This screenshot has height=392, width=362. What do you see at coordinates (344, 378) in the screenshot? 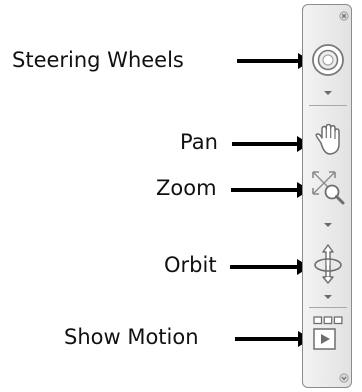
I see `customize-menu-icon` at bounding box center [344, 378].